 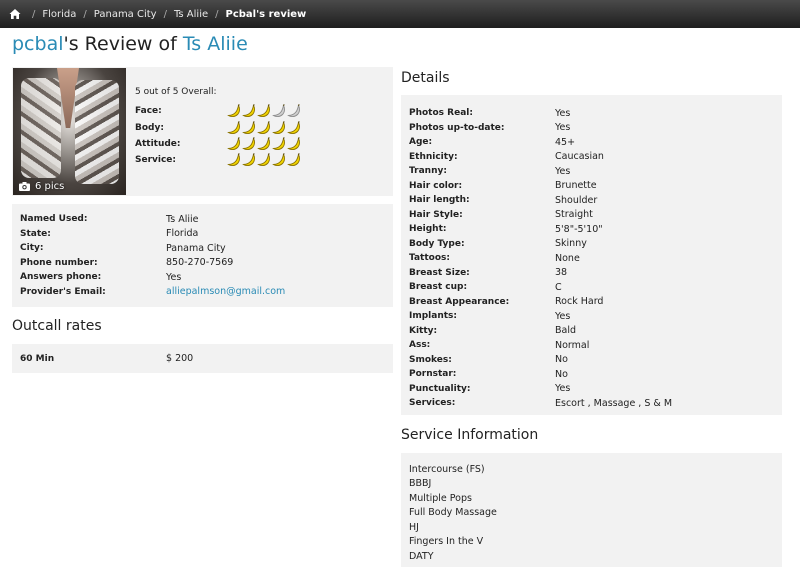 What do you see at coordinates (59, 14) in the screenshot?
I see `breadcrumb-florida: Florida` at bounding box center [59, 14].